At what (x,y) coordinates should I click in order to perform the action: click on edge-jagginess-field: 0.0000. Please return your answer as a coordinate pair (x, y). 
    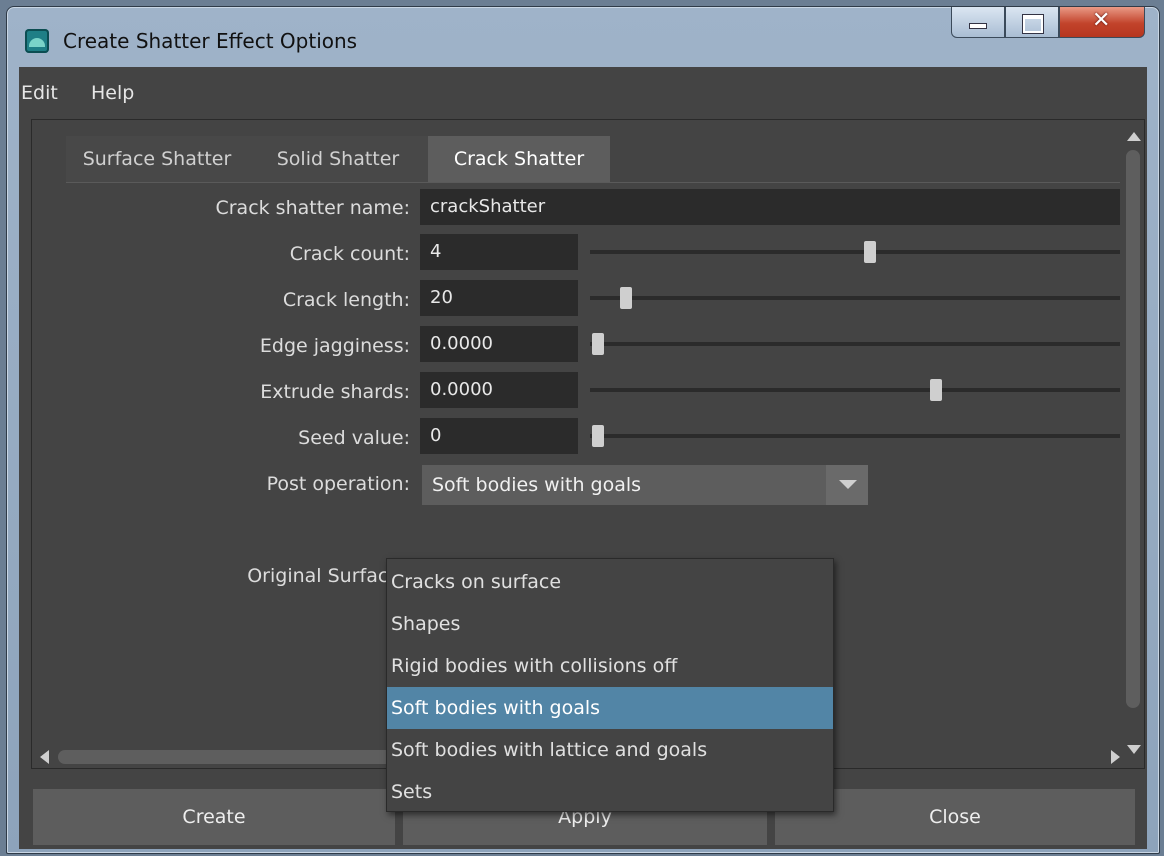
    Looking at the image, I should click on (499, 344).